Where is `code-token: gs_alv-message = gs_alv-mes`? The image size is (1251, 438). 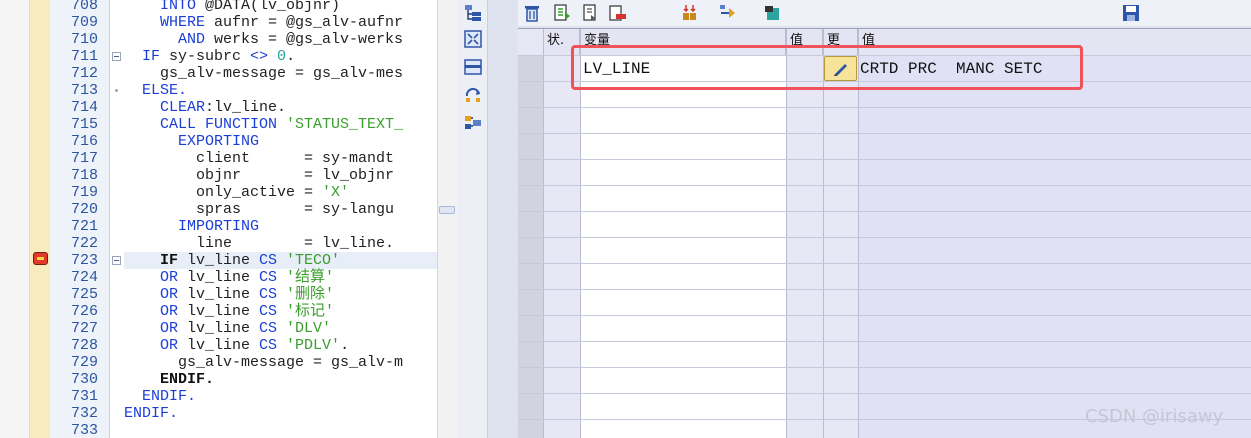 code-token: gs_alv-message = gs_alv-mes is located at coordinates (264, 73).